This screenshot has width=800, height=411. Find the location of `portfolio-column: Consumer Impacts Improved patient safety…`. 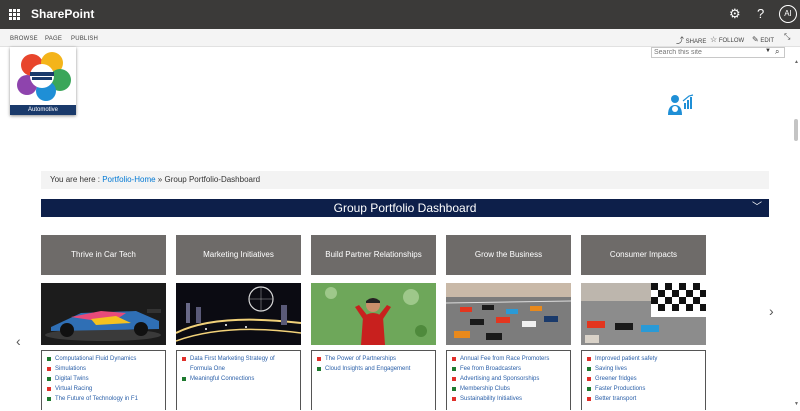

portfolio-column: Consumer Impacts Improved patient safety… is located at coordinates (643, 322).